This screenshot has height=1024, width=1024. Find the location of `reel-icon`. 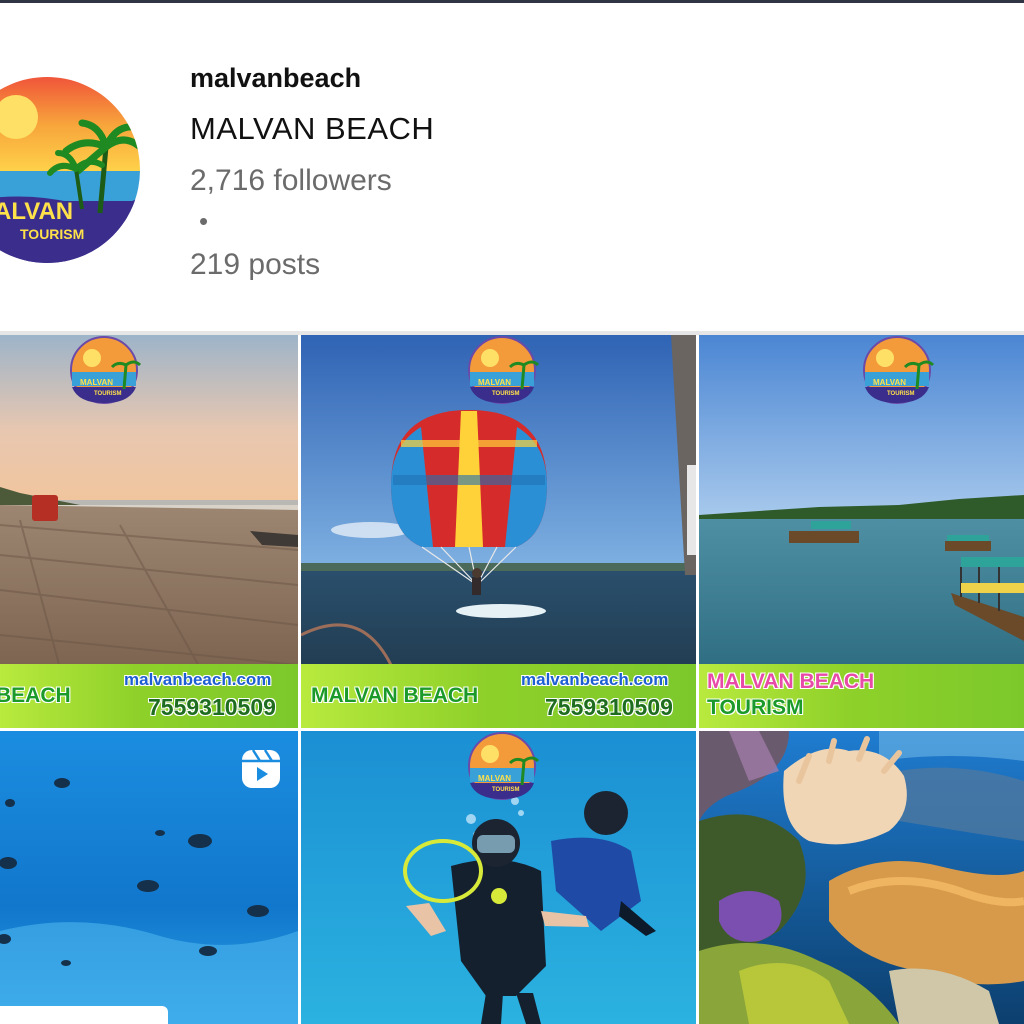

reel-icon is located at coordinates (261, 769).